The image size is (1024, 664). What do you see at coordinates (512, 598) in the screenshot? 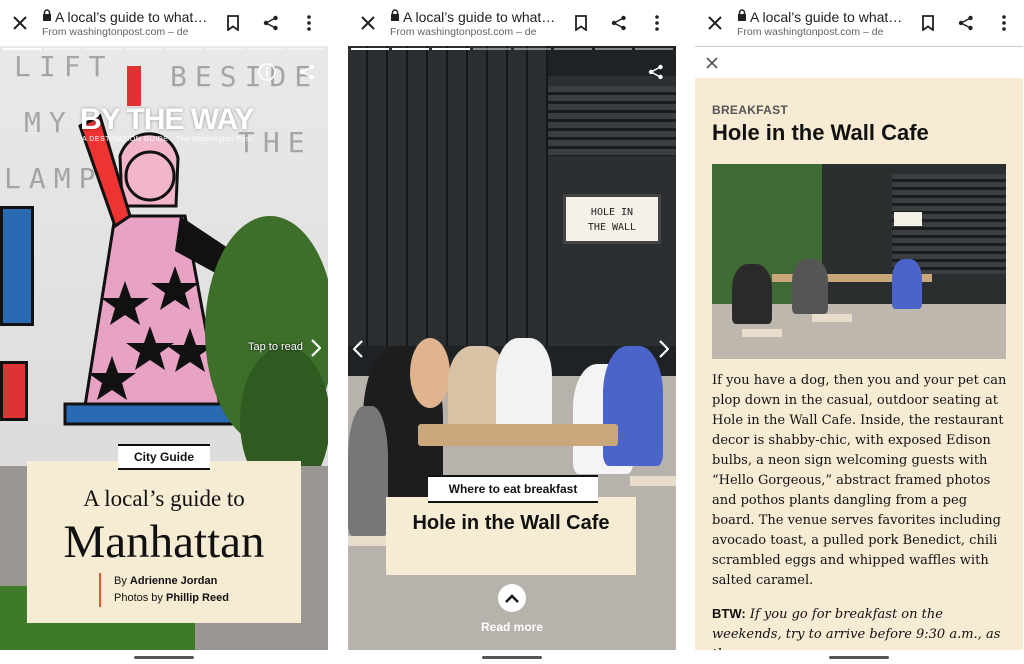
I see `chevron-up-icon` at bounding box center [512, 598].